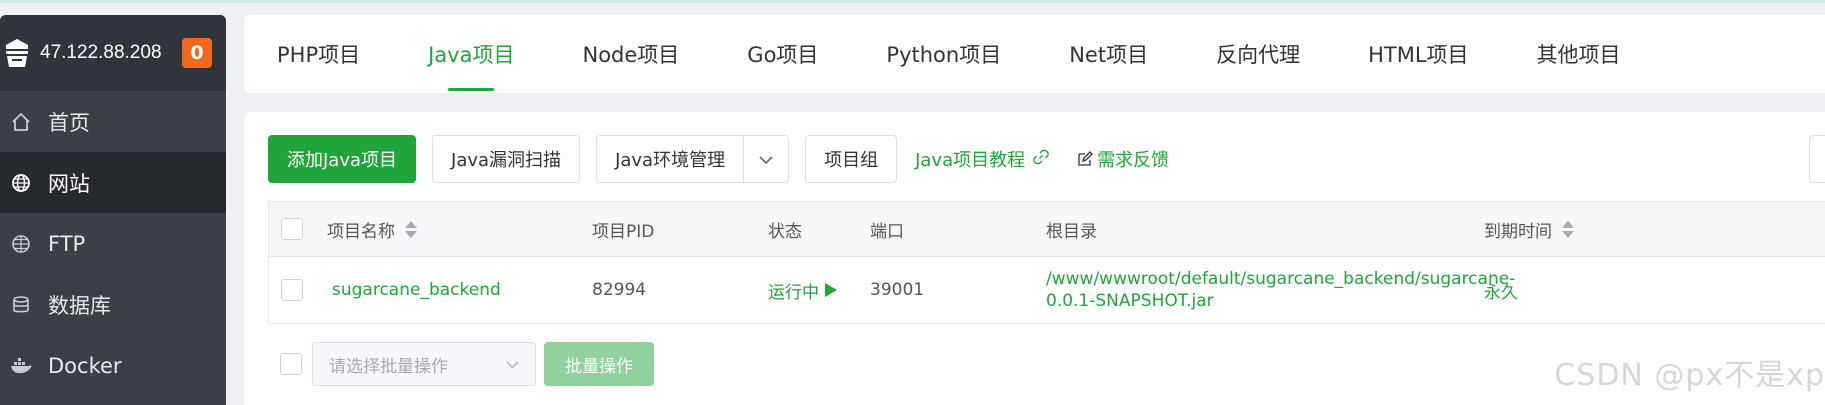  What do you see at coordinates (21, 183) in the screenshot?
I see `globe-icon` at bounding box center [21, 183].